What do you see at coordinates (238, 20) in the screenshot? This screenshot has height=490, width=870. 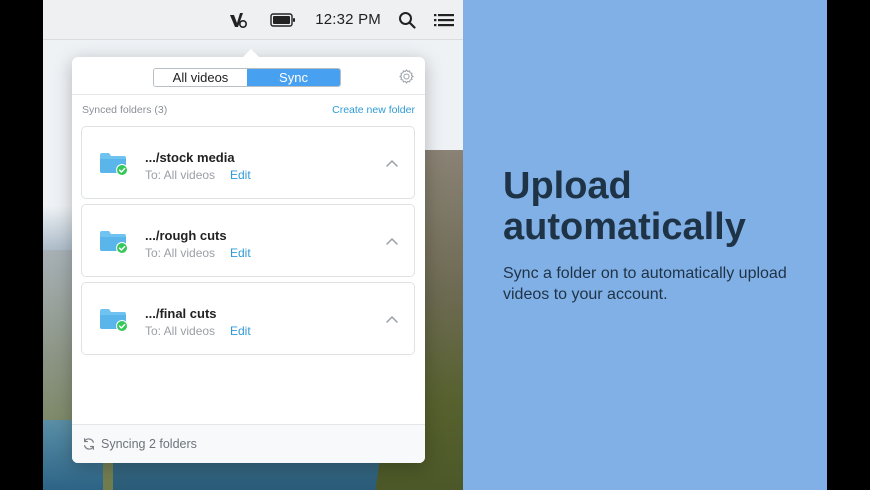 I see `vimeo-sync-app-icon` at bounding box center [238, 20].